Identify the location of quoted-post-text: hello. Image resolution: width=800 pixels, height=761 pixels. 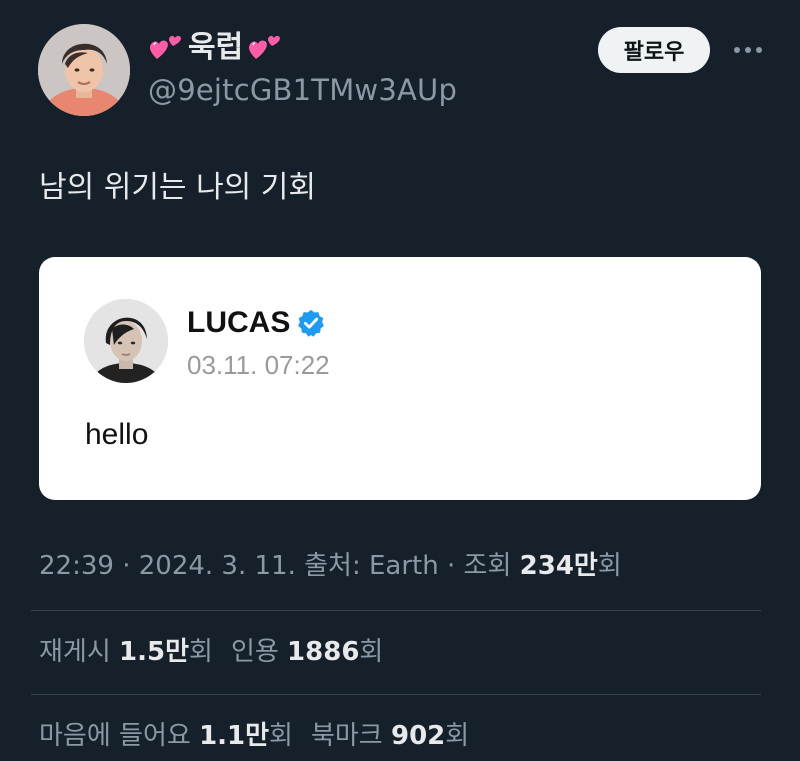
(117, 434).